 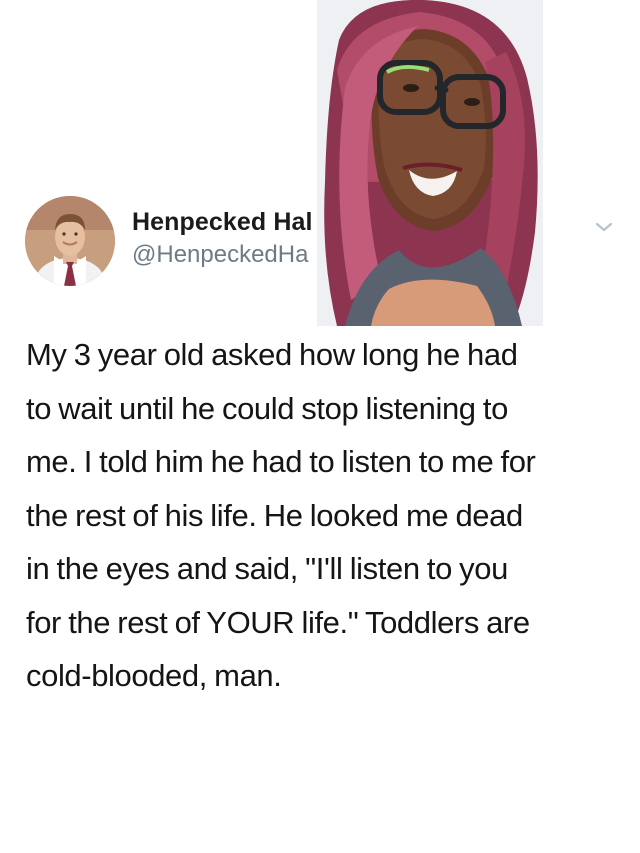 I want to click on overlay-photo, so click(x=430, y=163).